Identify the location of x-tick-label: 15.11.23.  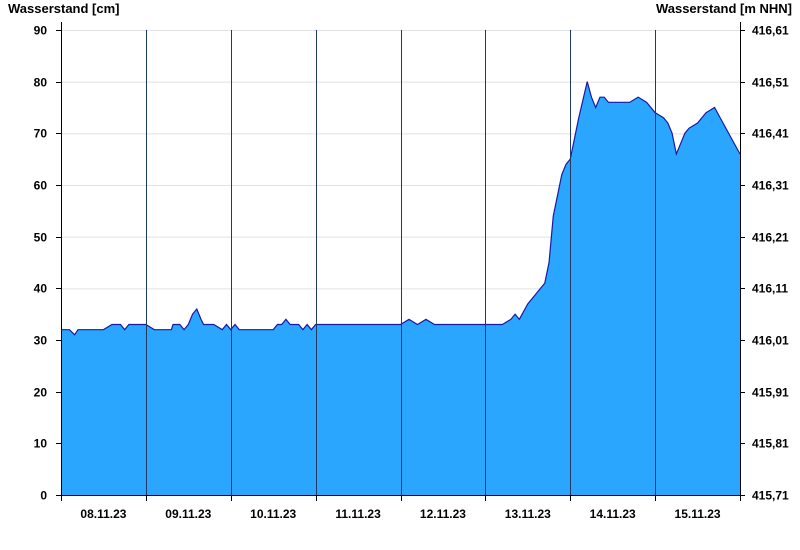
(698, 514).